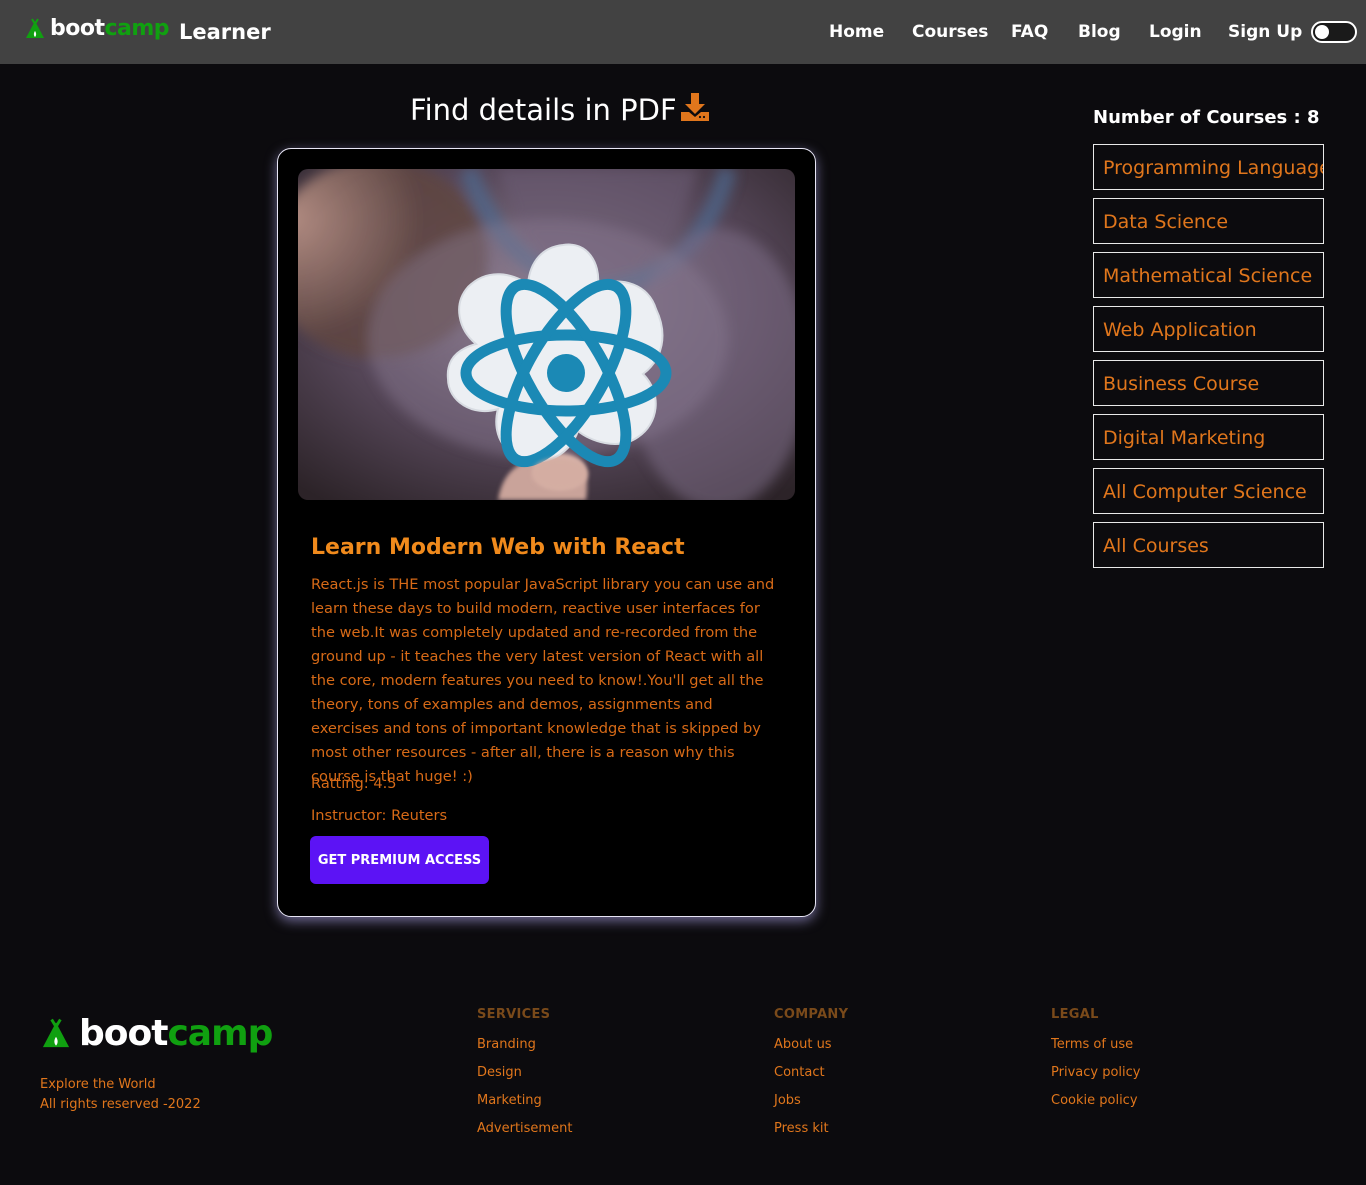 This screenshot has height=1185, width=1366. I want to click on footer-link-cookie-policy: Cookie policy, so click(1095, 1106).